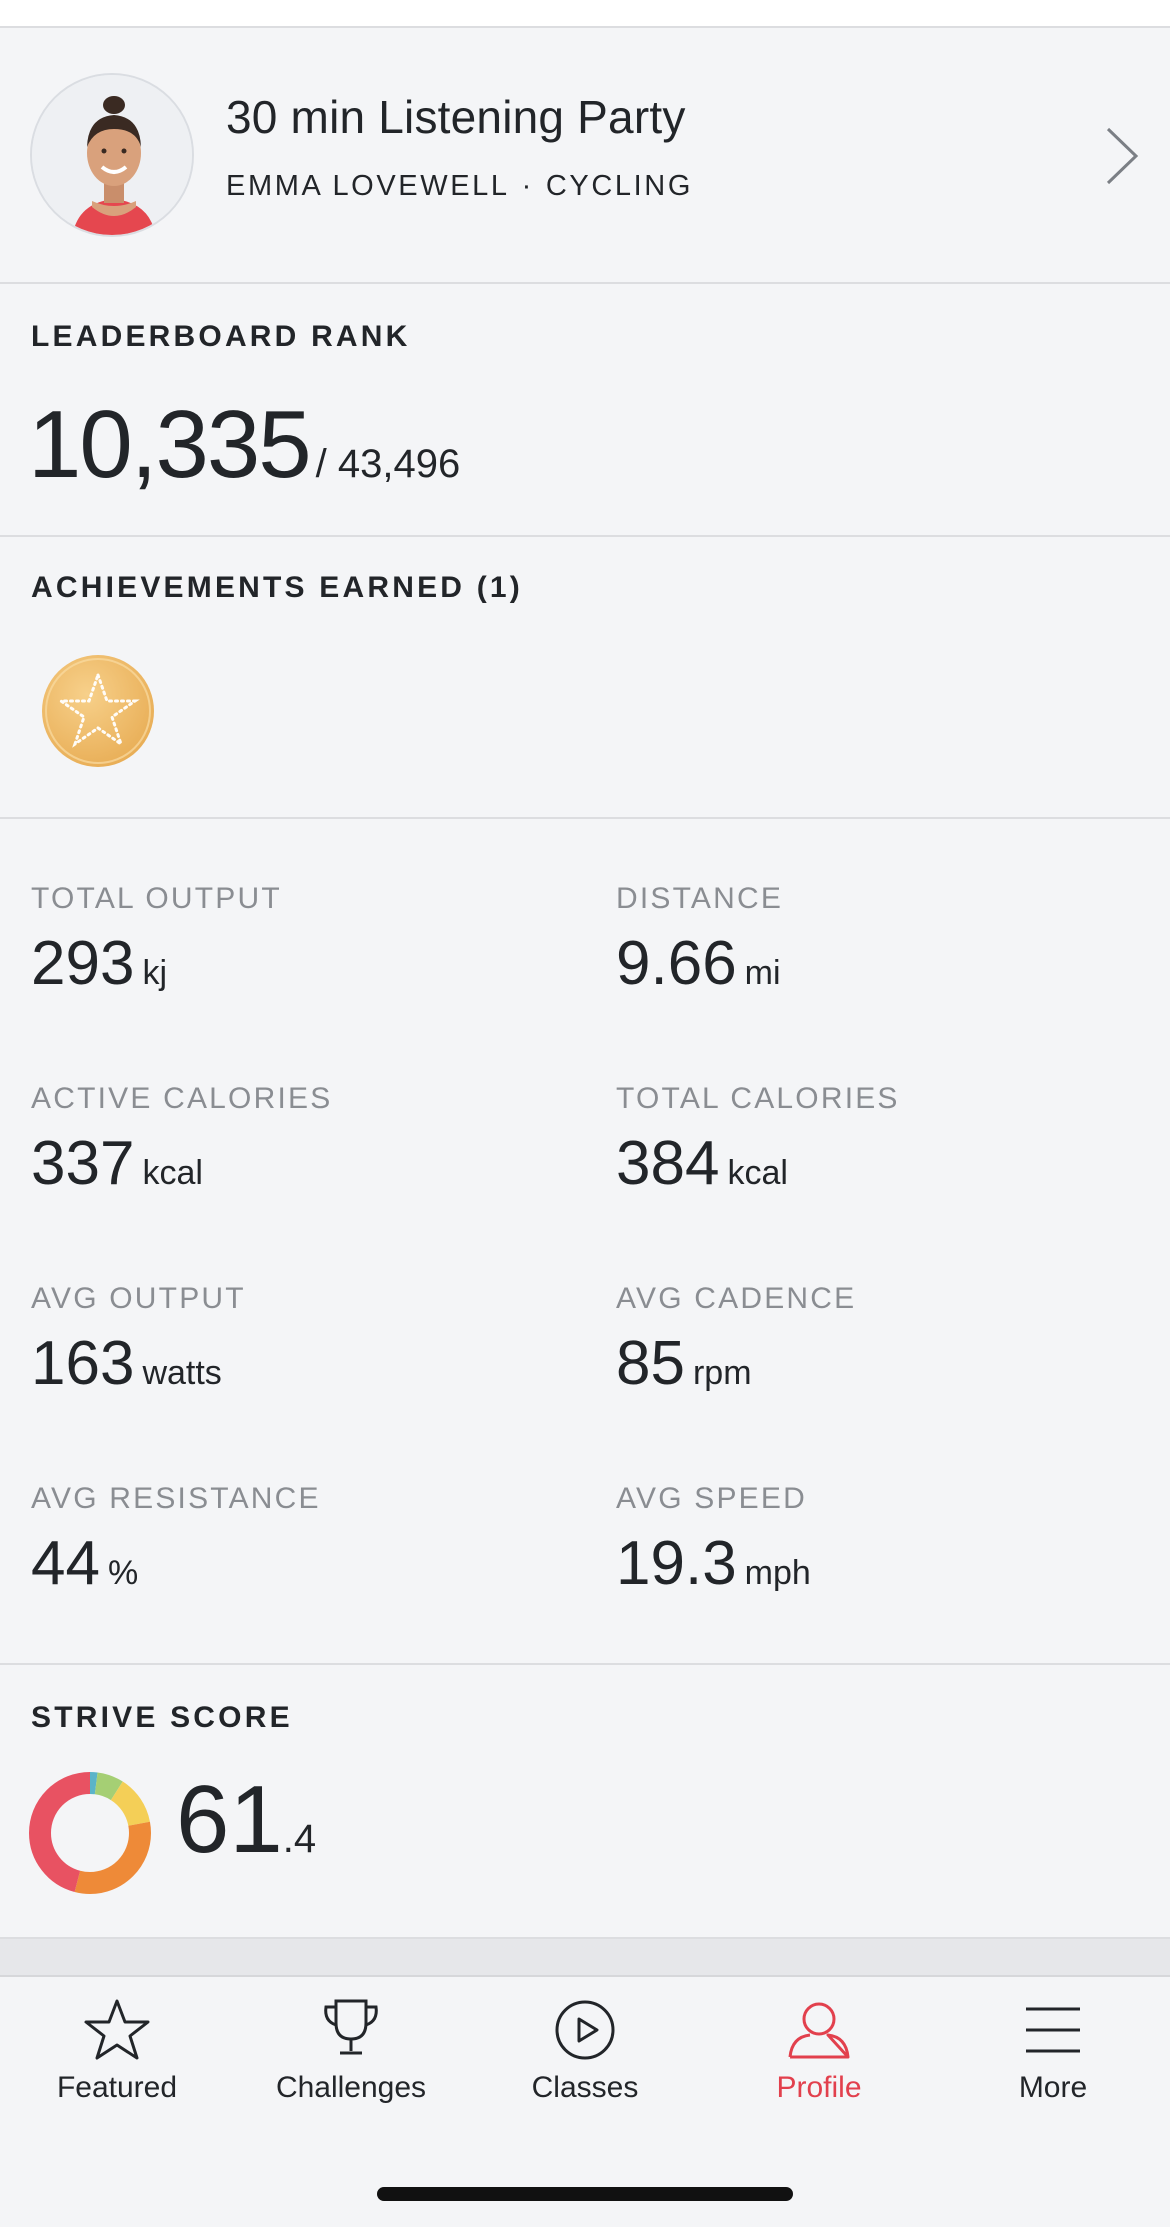  What do you see at coordinates (65, 1563) in the screenshot?
I see `stat-value: 44` at bounding box center [65, 1563].